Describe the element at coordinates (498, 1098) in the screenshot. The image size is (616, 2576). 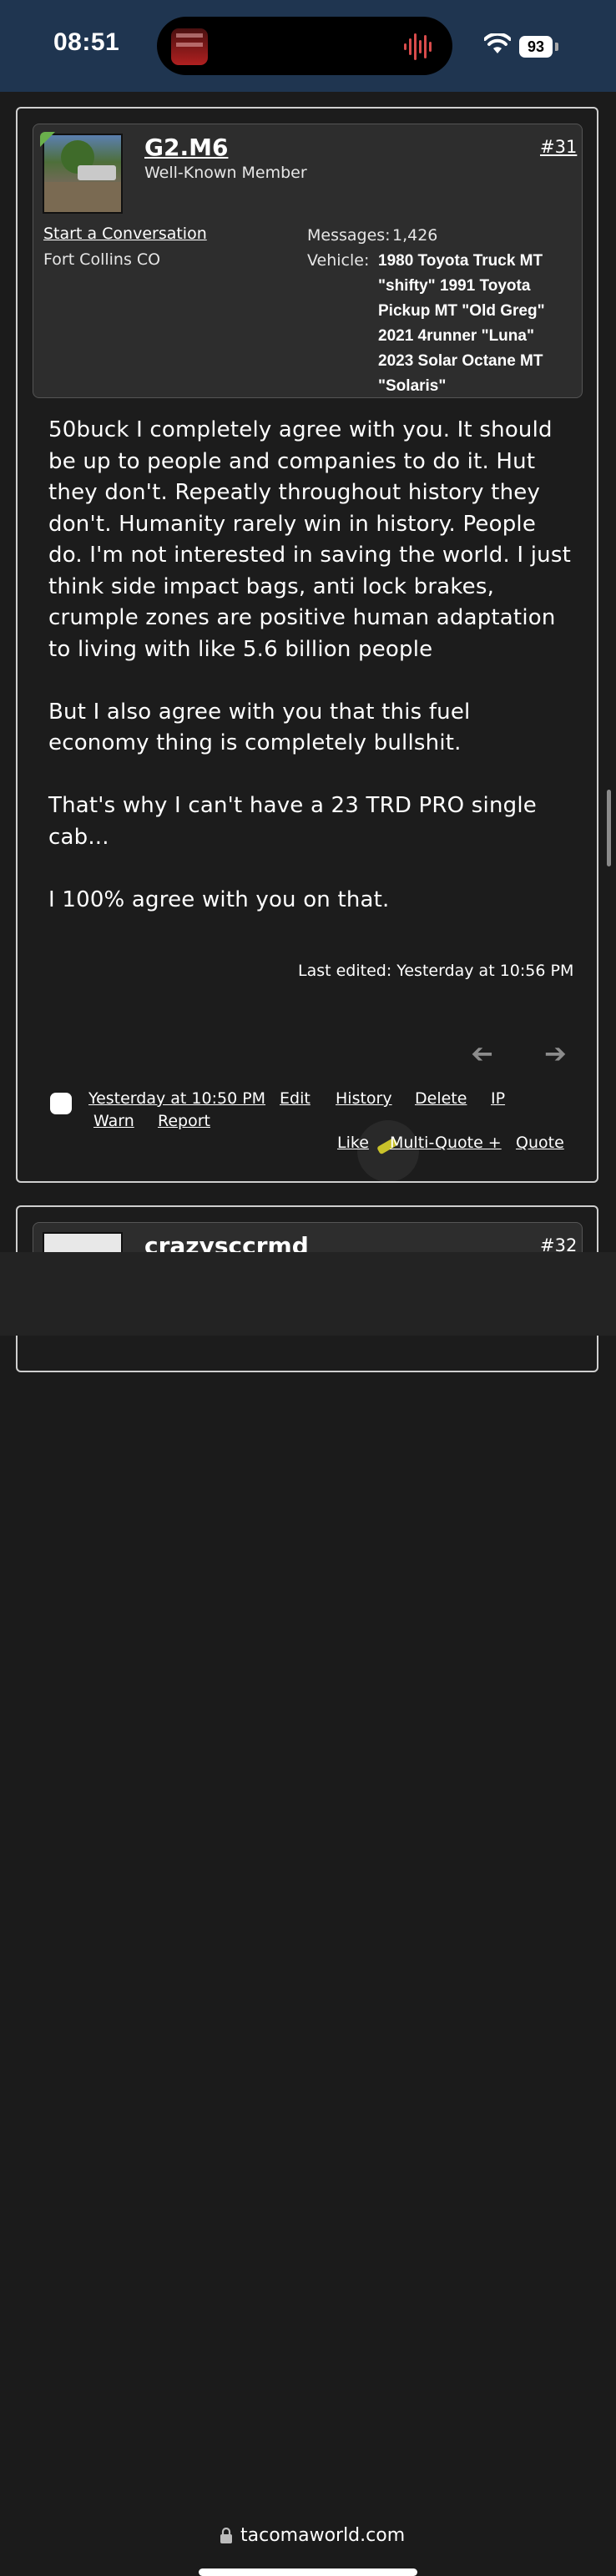
I see `ip-link: IP` at that location.